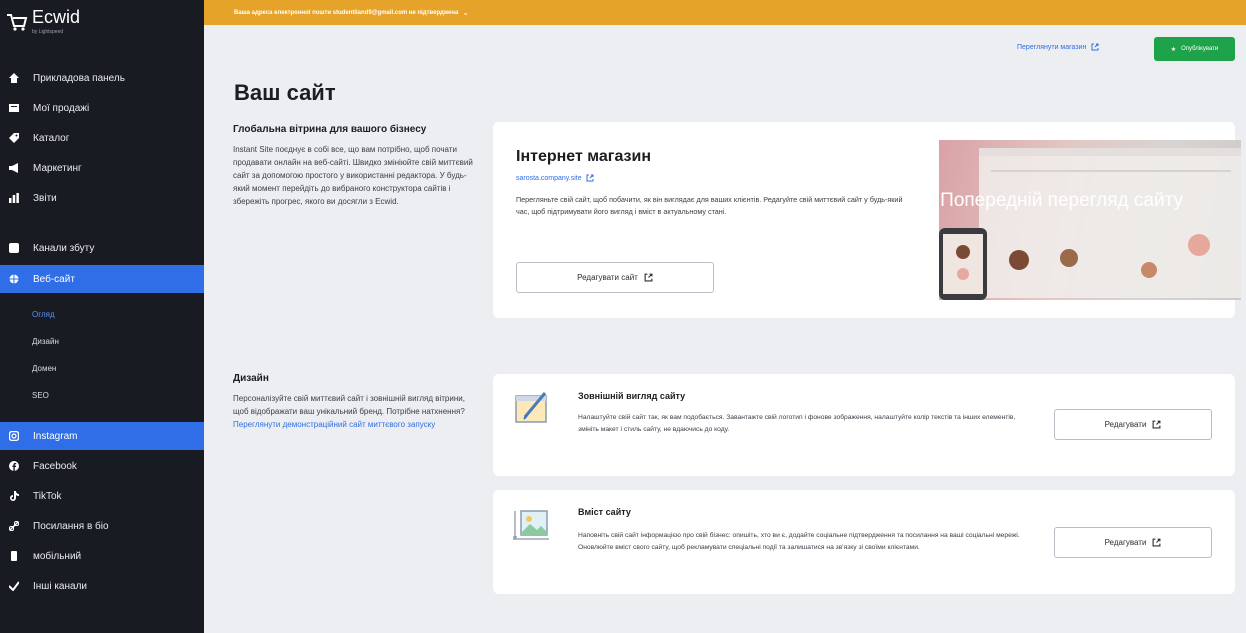  Describe the element at coordinates (14, 279) in the screenshot. I see `globe-icon` at that location.